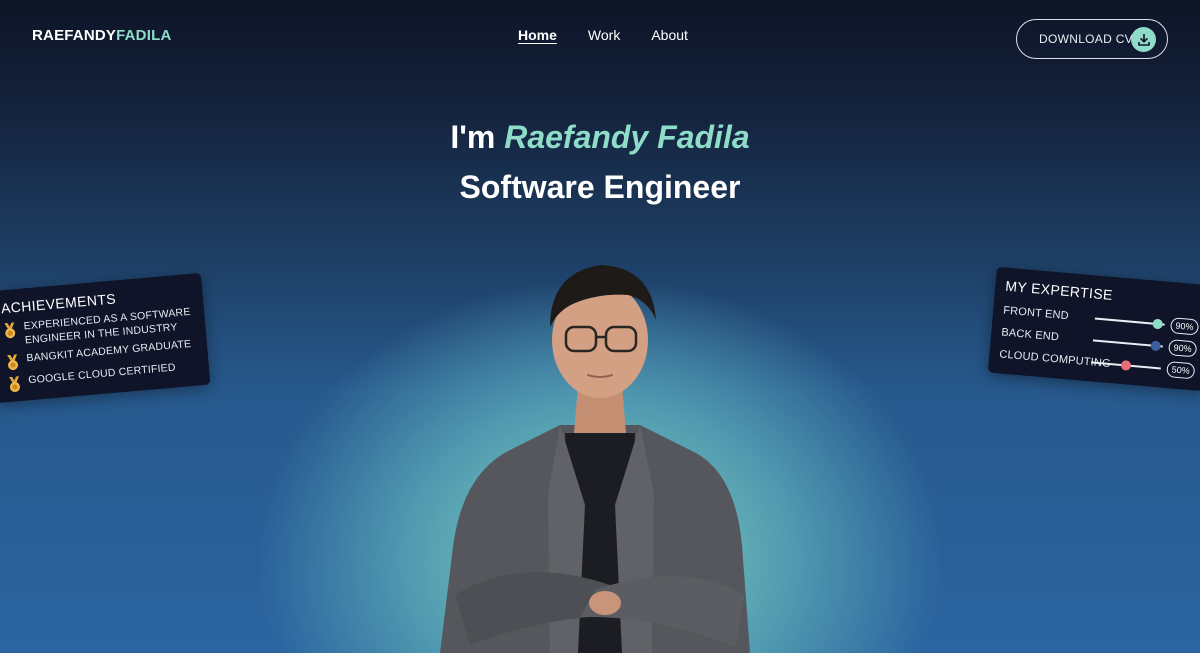 This screenshot has width=1200, height=653. What do you see at coordinates (1143, 39) in the screenshot?
I see `download-icon` at bounding box center [1143, 39].